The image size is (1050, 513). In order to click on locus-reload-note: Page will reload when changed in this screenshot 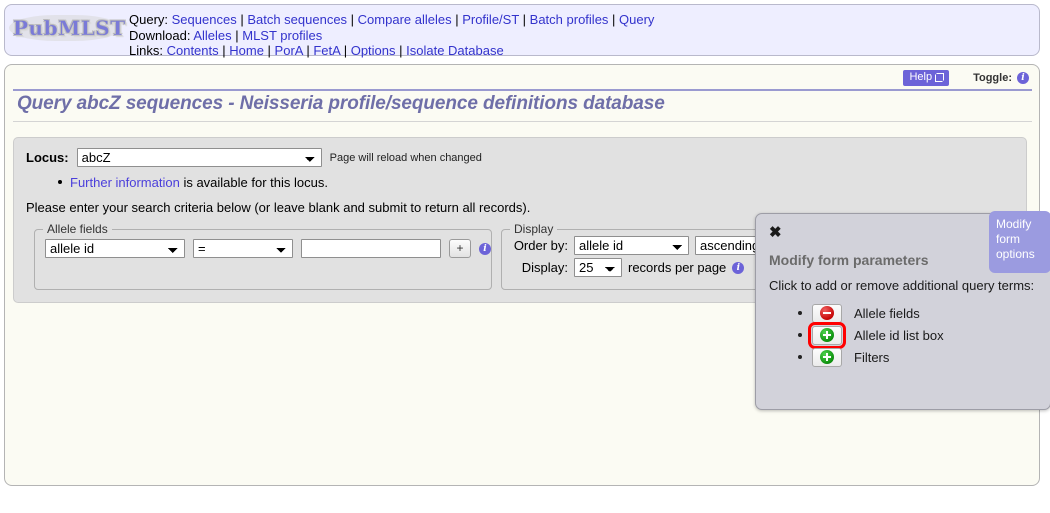, I will do `click(405, 157)`.